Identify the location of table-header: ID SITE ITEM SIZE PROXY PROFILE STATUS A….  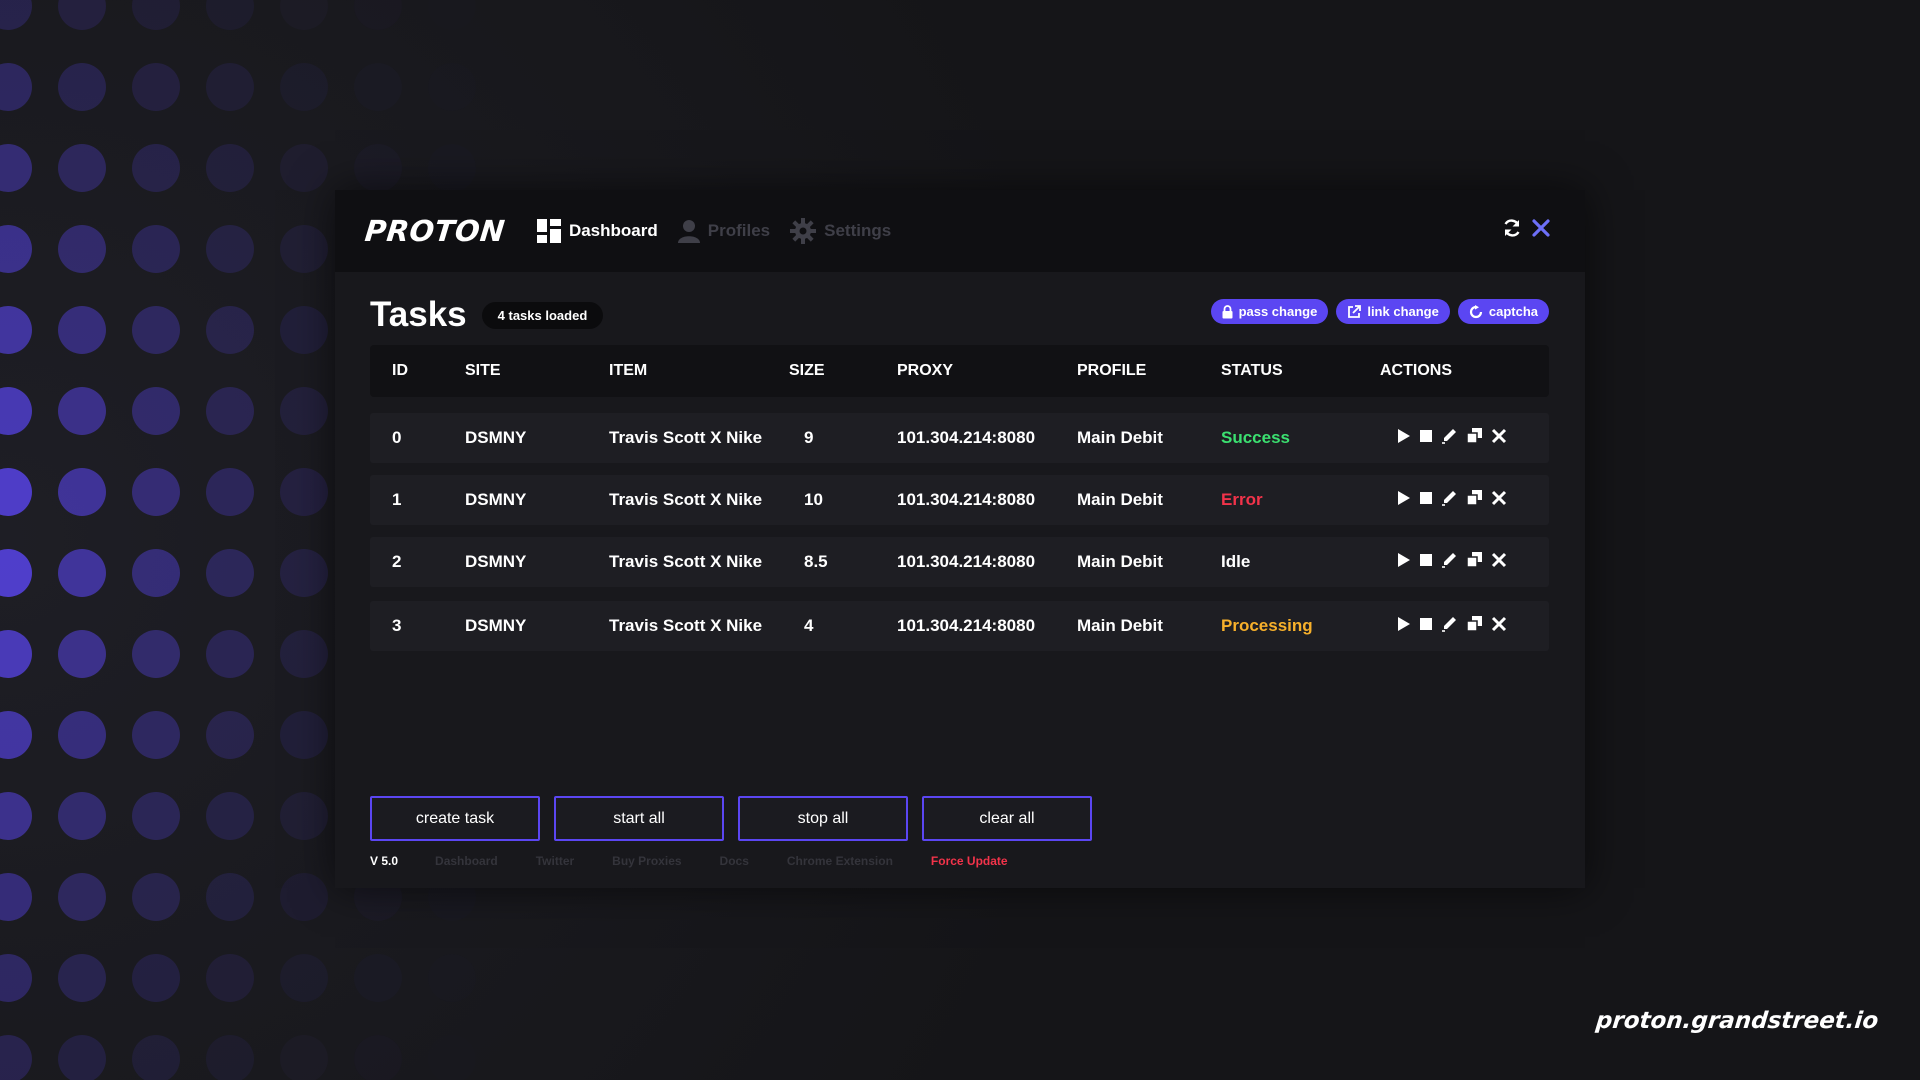
(959, 371).